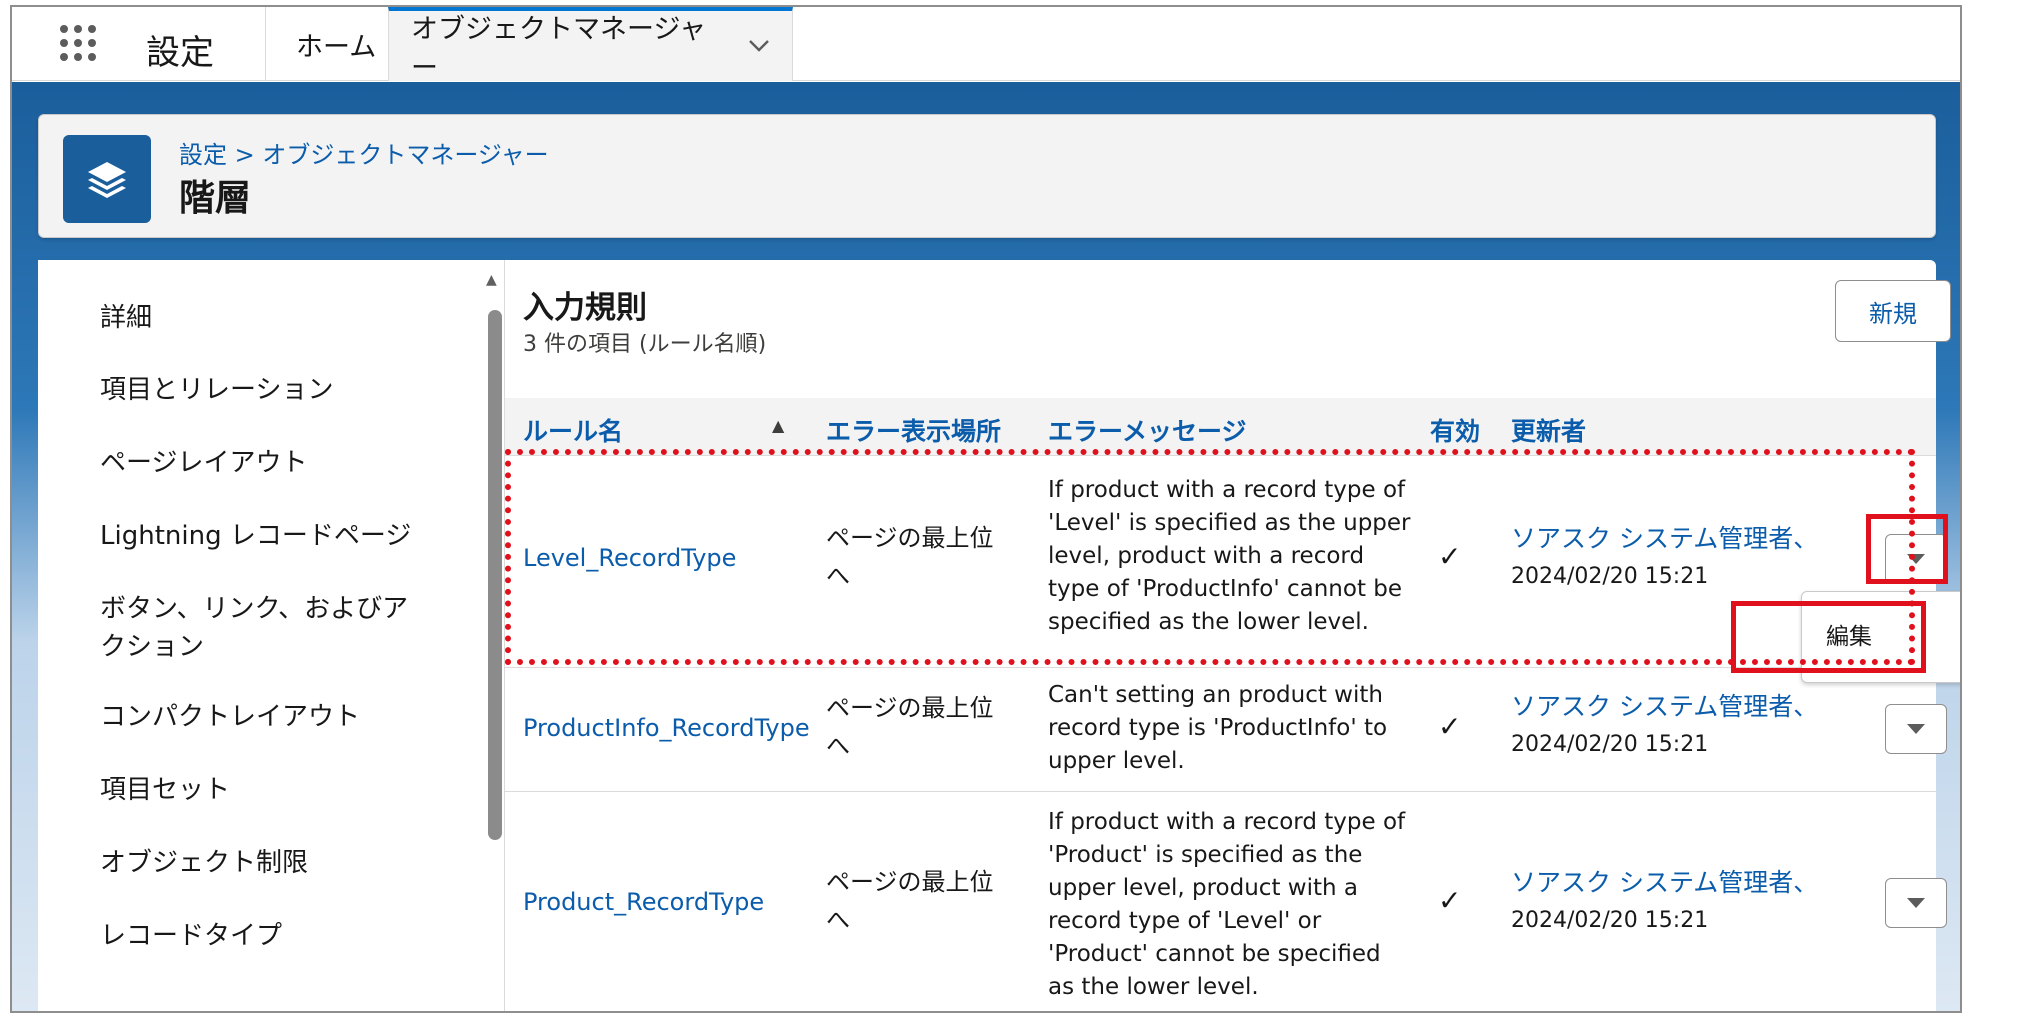 The height and width of the screenshot is (1020, 2027). What do you see at coordinates (230, 717) in the screenshot?
I see `sidebar-item-compact-layouts: コンパクトレイアウト` at bounding box center [230, 717].